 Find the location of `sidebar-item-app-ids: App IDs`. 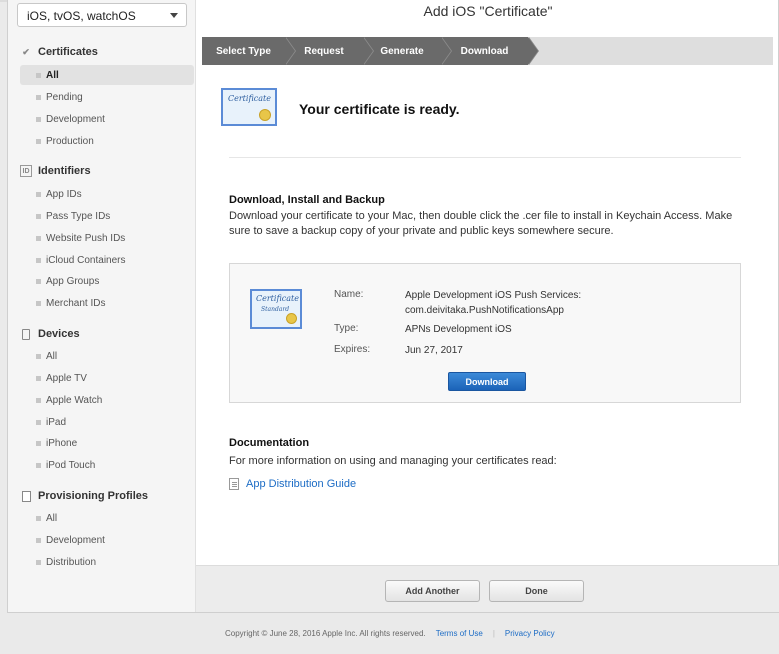

sidebar-item-app-ids: App IDs is located at coordinates (107, 194).